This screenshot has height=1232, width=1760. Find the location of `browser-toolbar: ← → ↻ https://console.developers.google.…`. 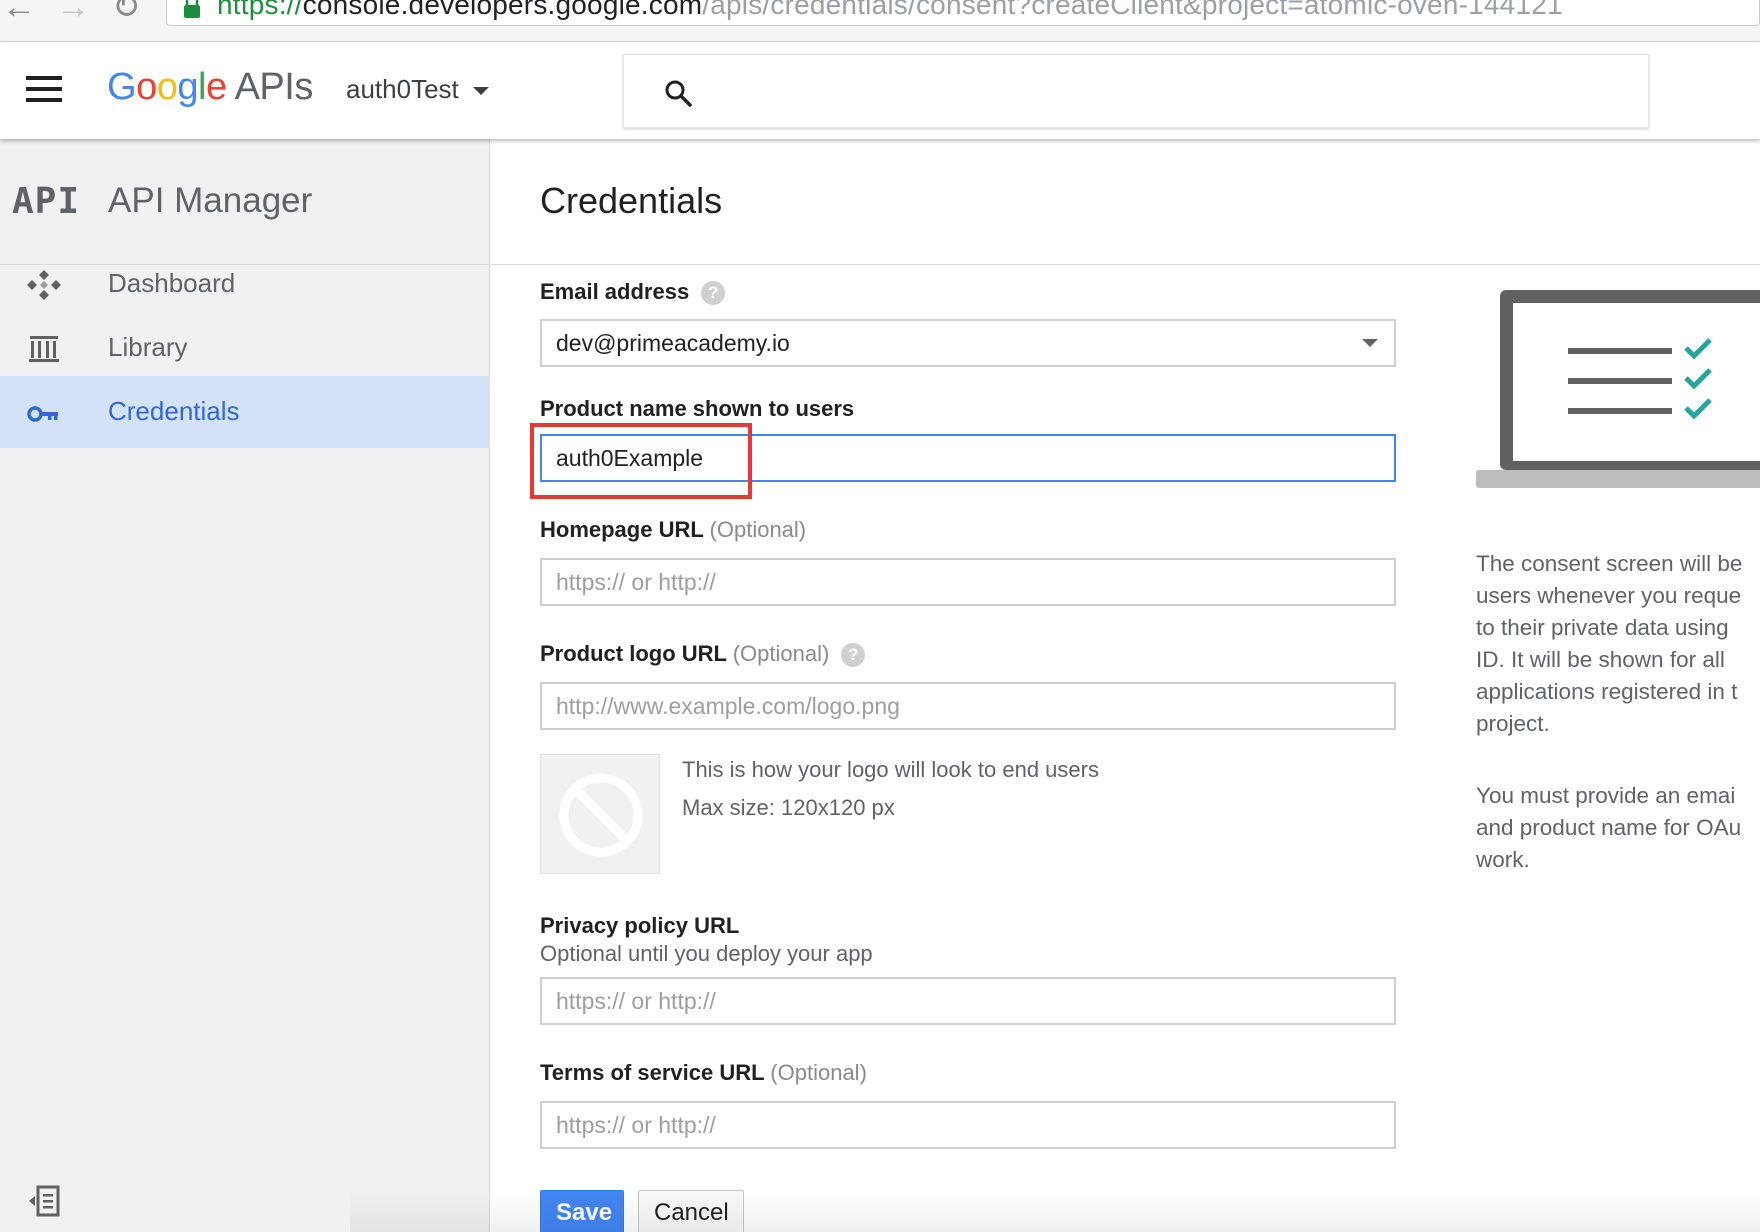

browser-toolbar: ← → ↻ https://console.developers.google.… is located at coordinates (880, 21).